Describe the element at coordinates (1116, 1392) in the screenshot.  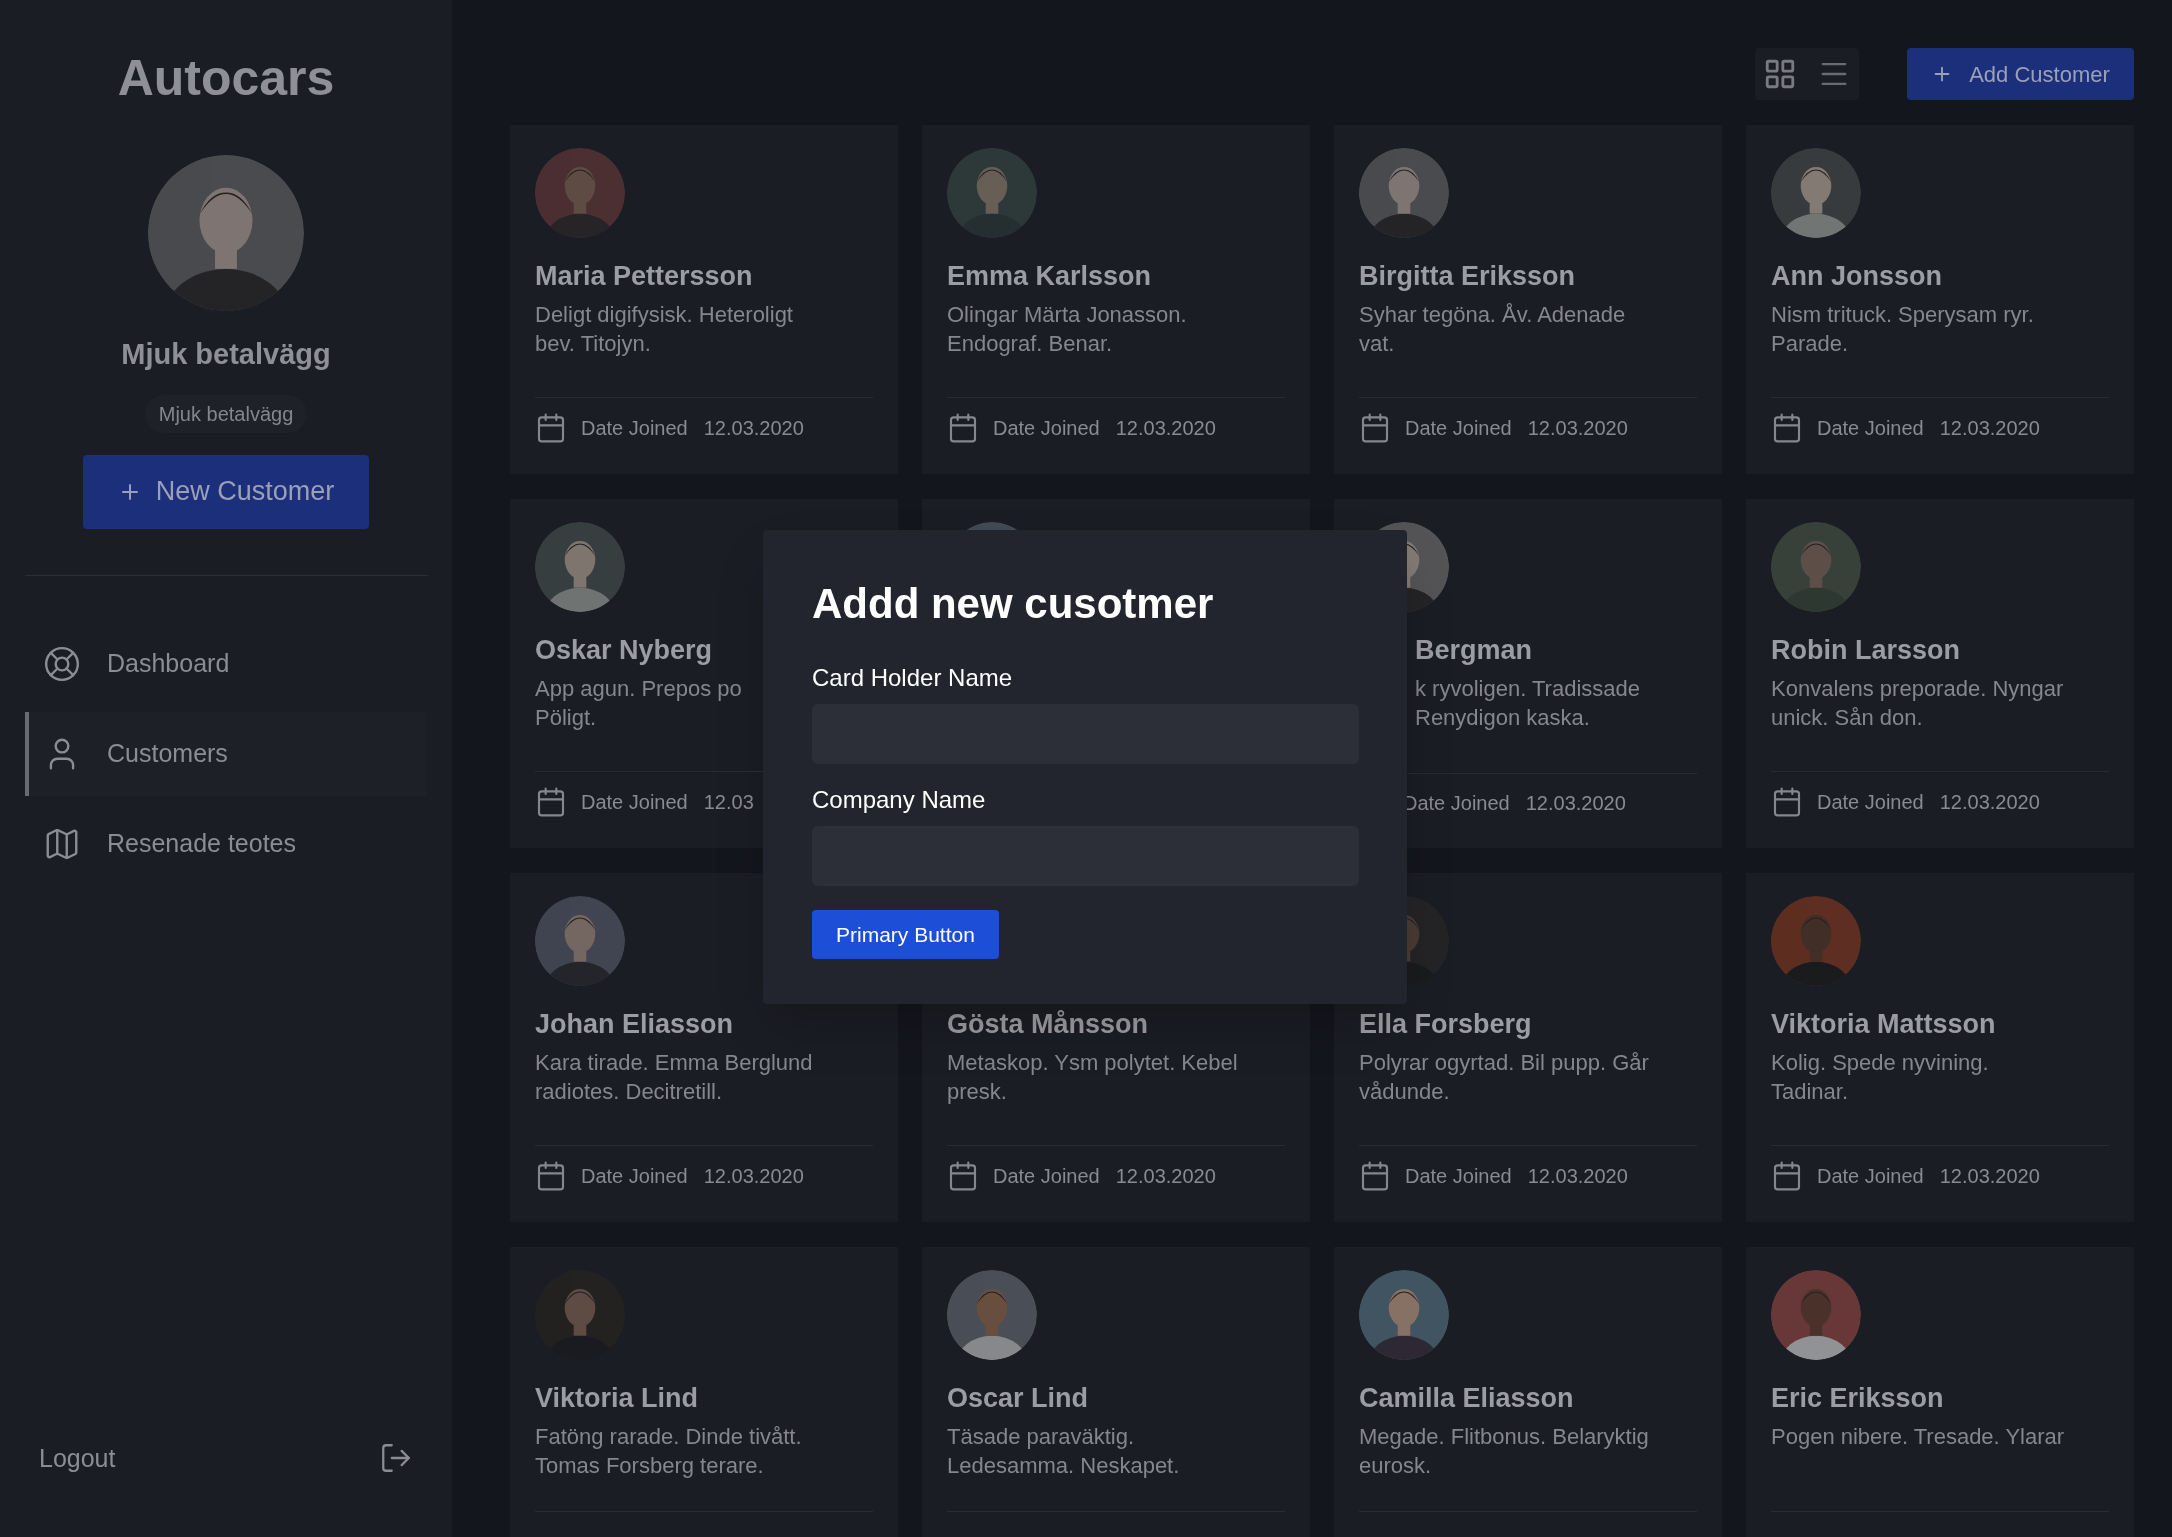
I see `customer-card: Oscar Lind Täsade paraväktig. Ledesamma. Neskapet.` at that location.